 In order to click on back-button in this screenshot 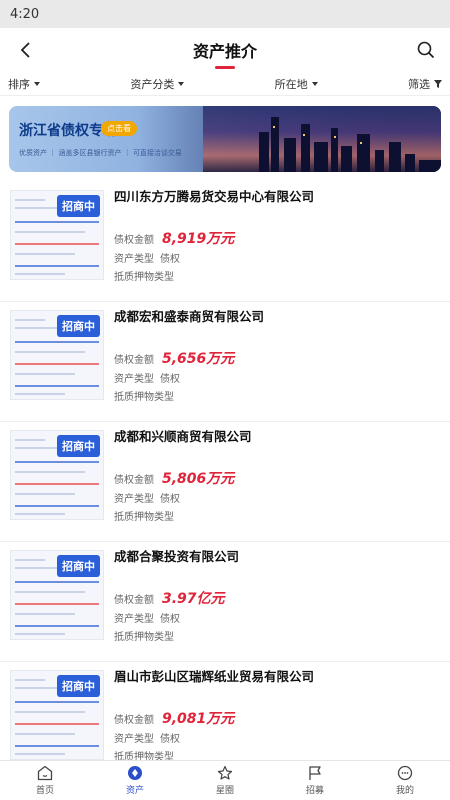, I will do `click(26, 50)`.